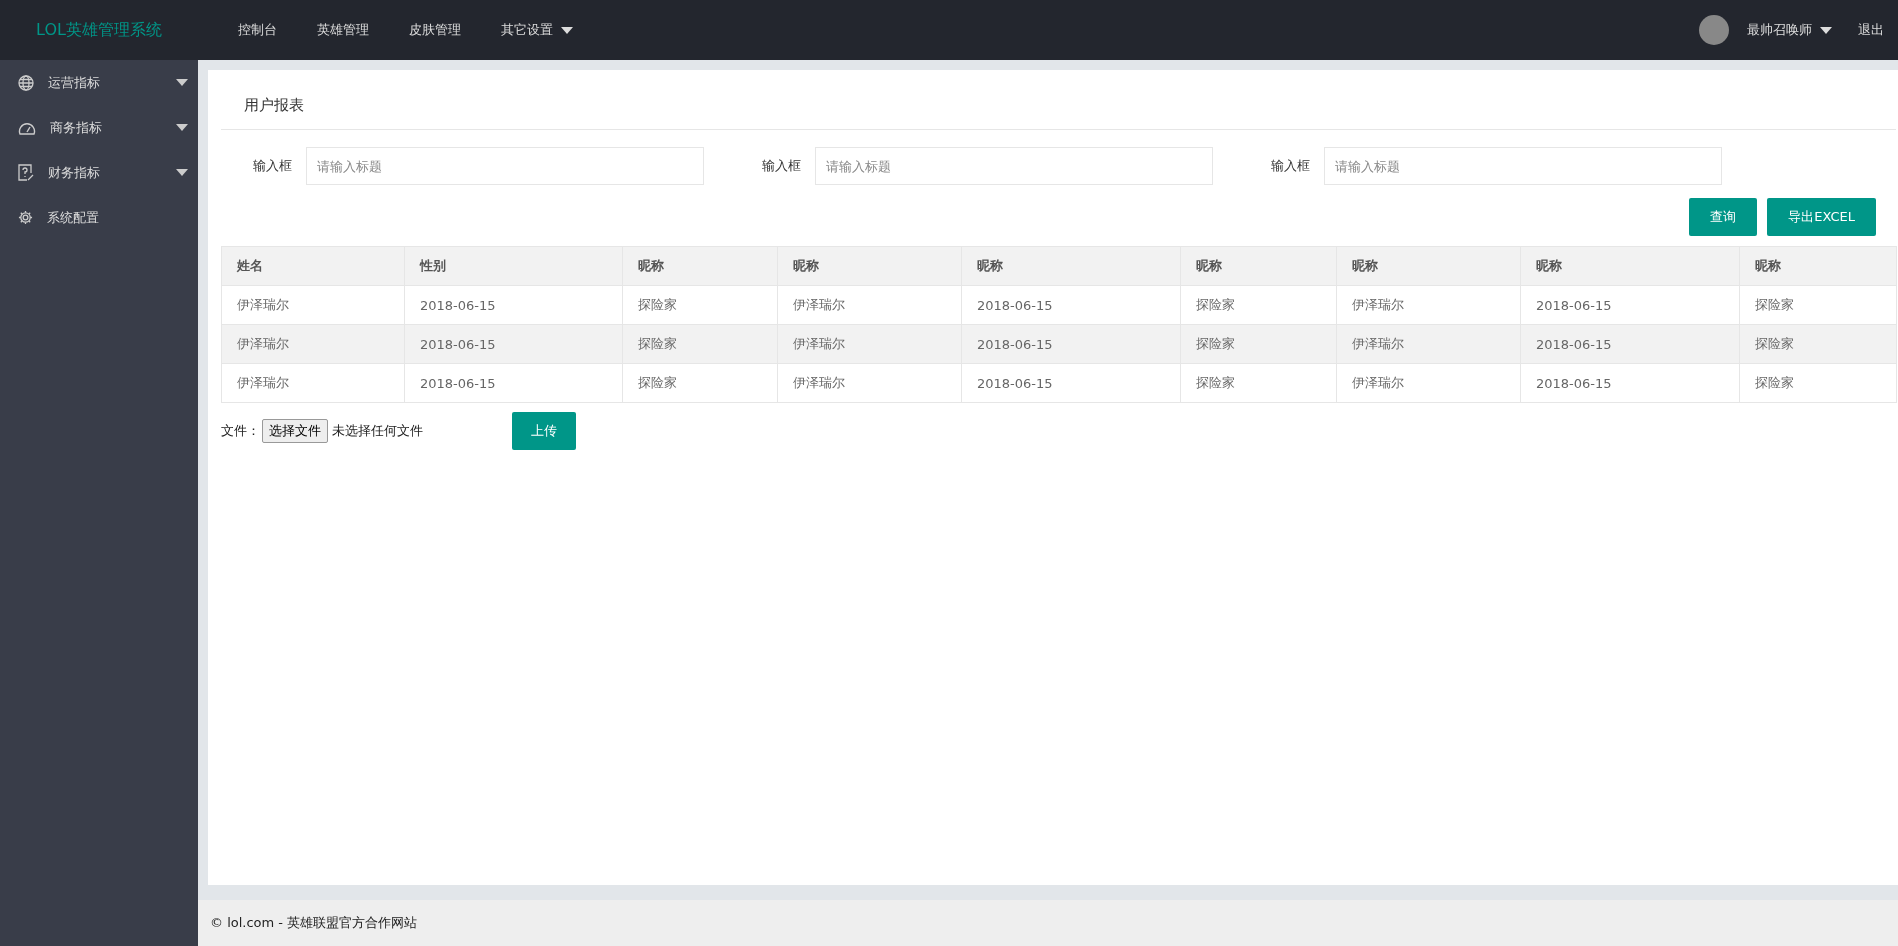 Image resolution: width=1898 pixels, height=946 pixels. I want to click on caret-icon, so click(1826, 30).